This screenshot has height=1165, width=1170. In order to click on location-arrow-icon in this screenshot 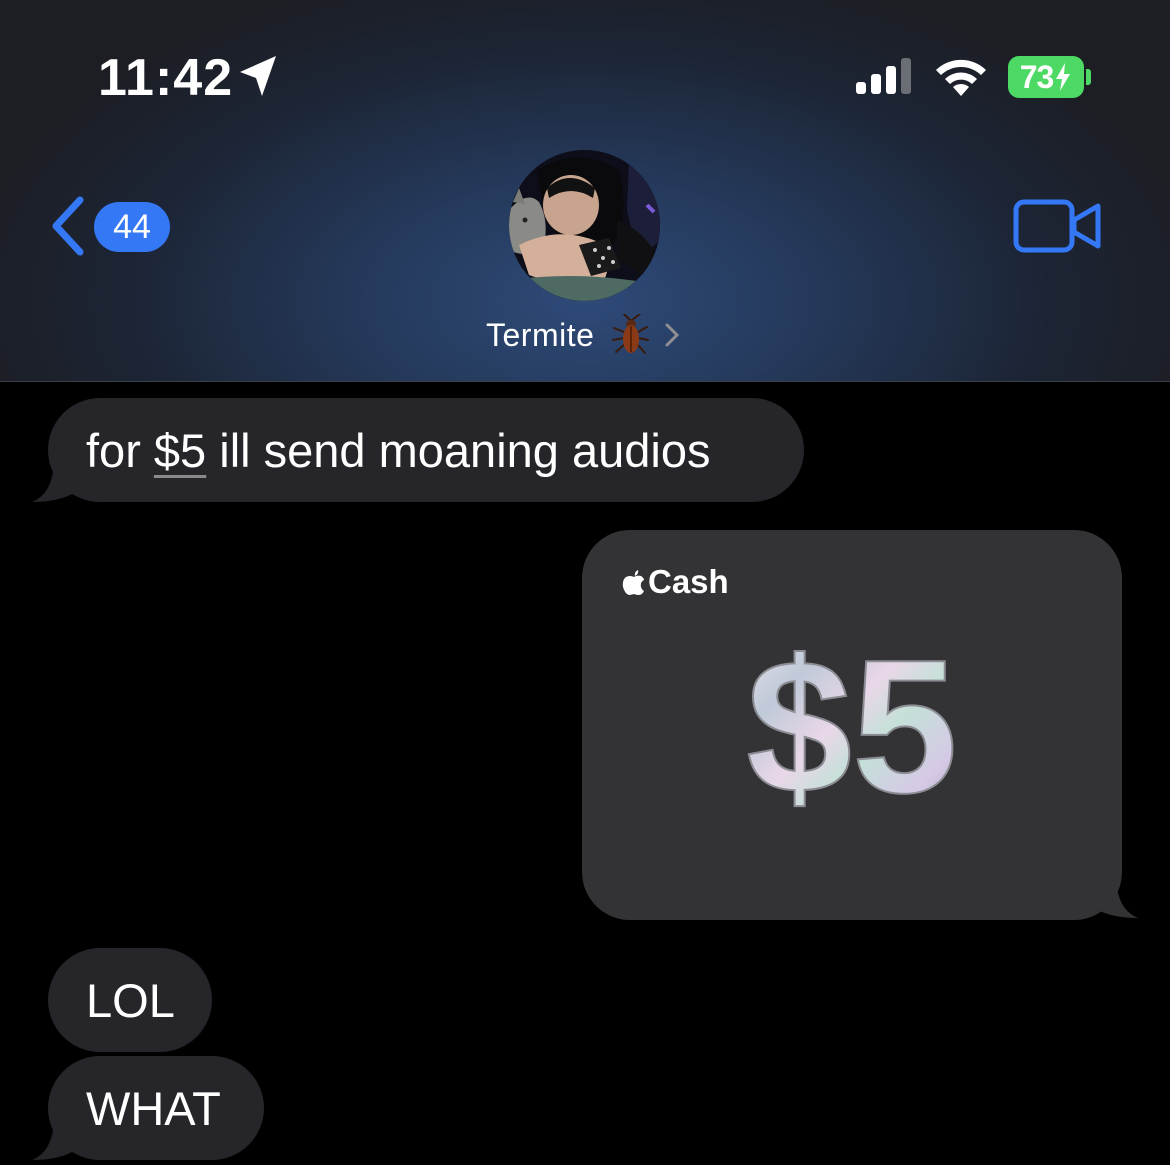, I will do `click(258, 76)`.